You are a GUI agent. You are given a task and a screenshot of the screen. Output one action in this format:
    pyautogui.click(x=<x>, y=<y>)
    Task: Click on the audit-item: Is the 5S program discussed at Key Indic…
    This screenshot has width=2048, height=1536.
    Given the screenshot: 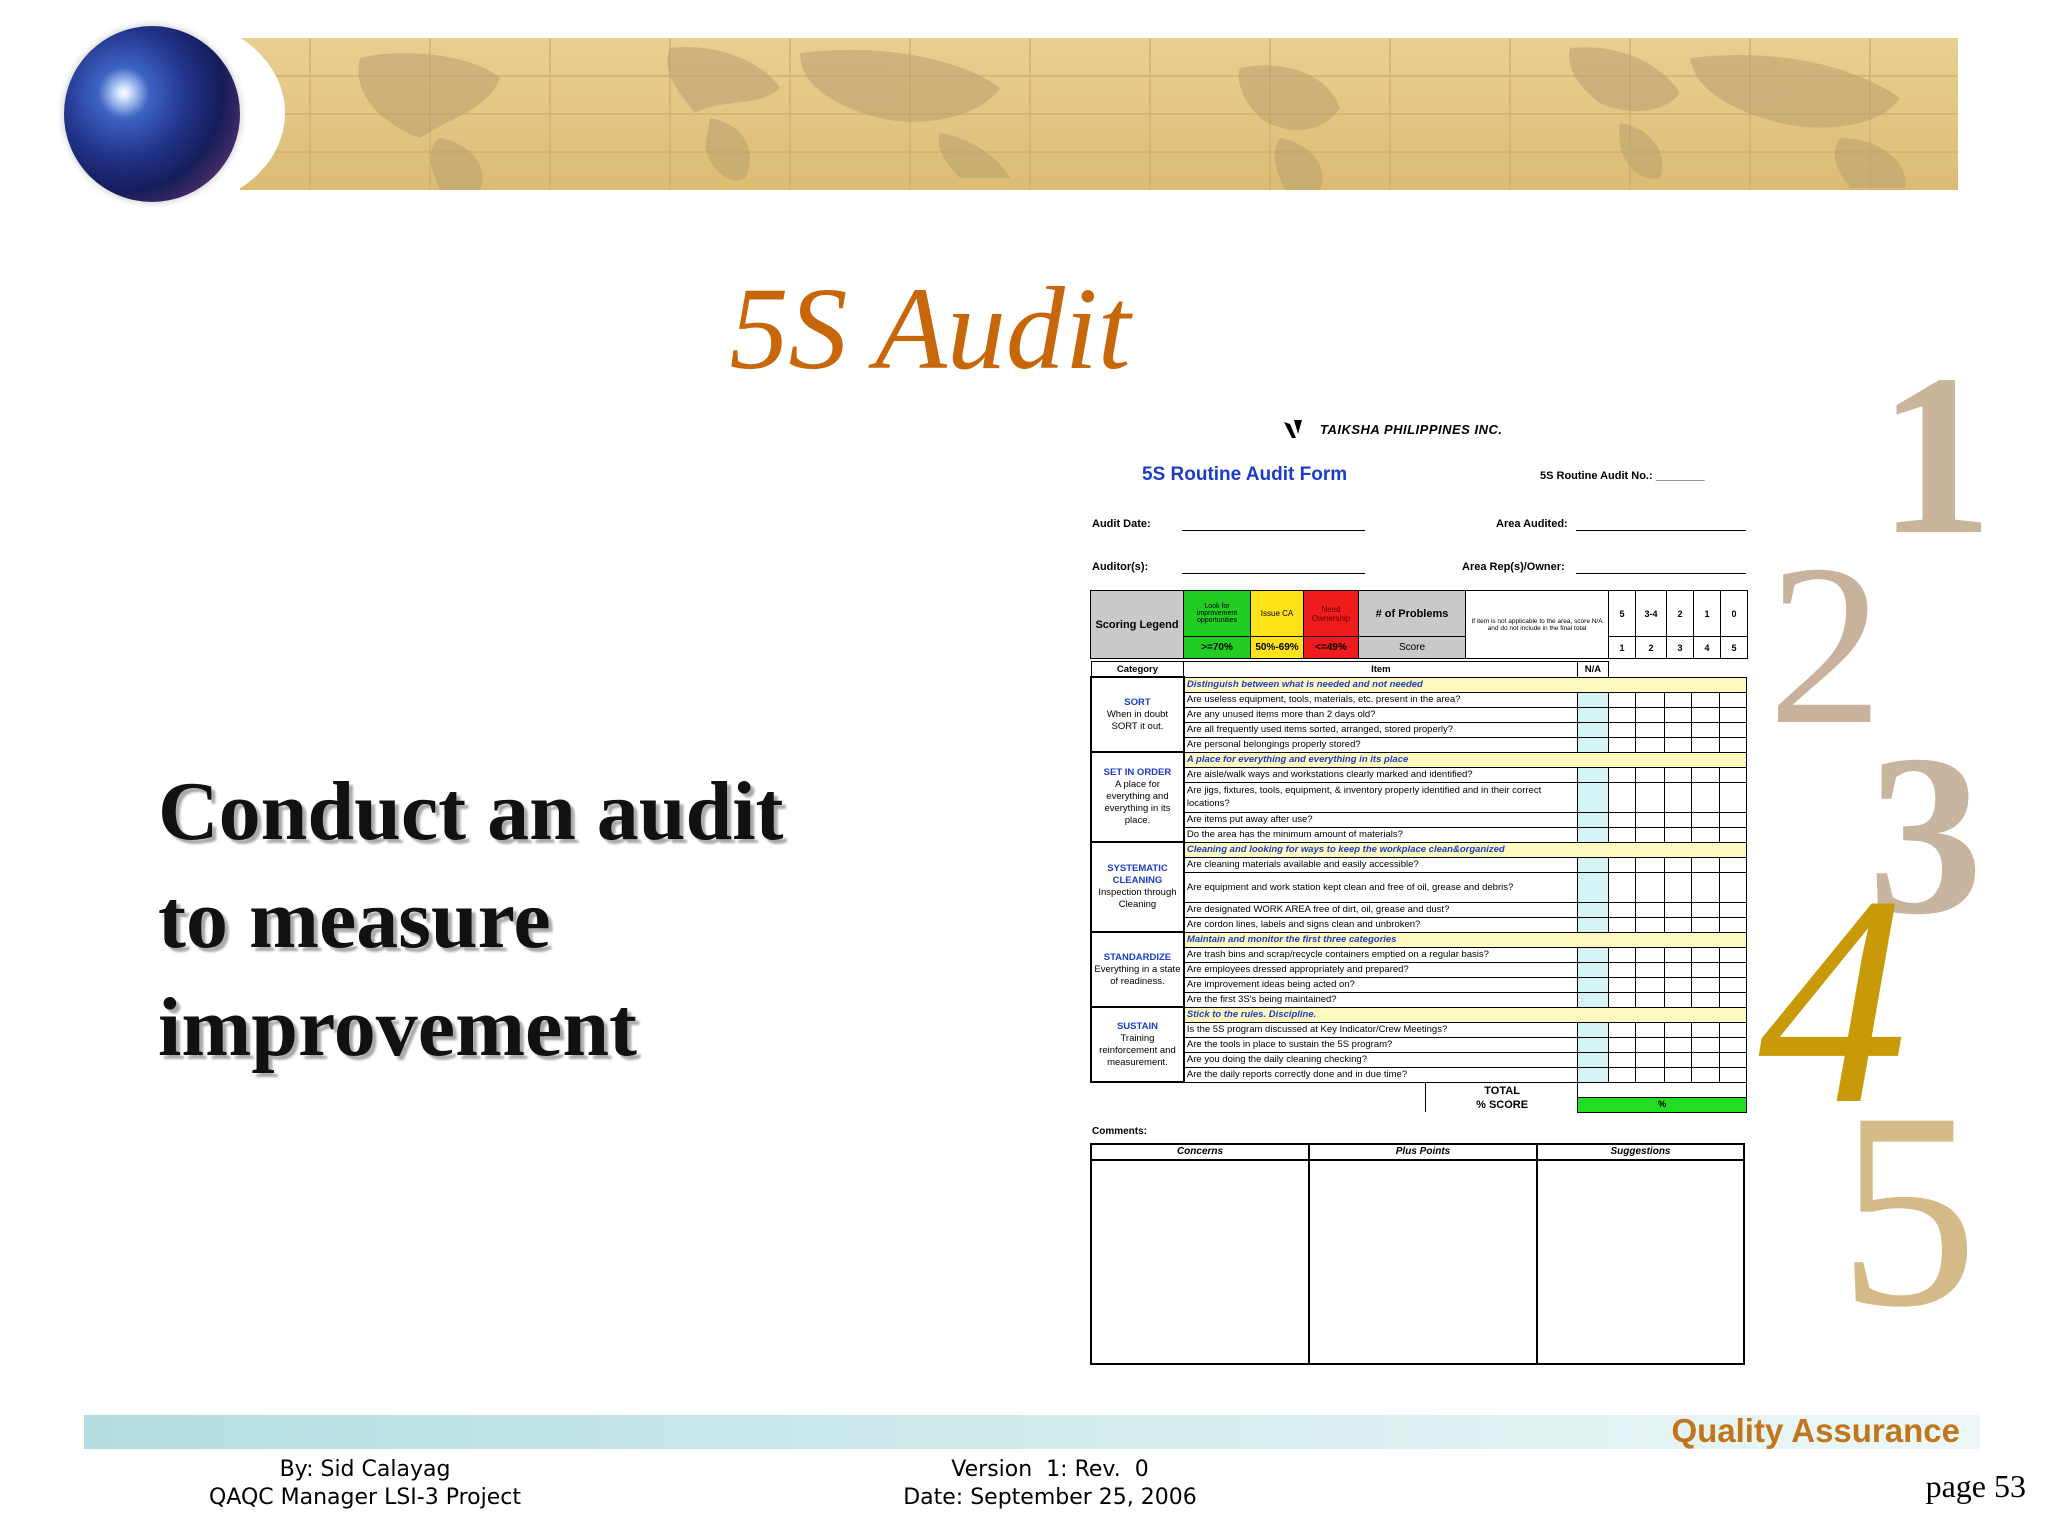 What is the action you would take?
    pyautogui.click(x=1381, y=1029)
    